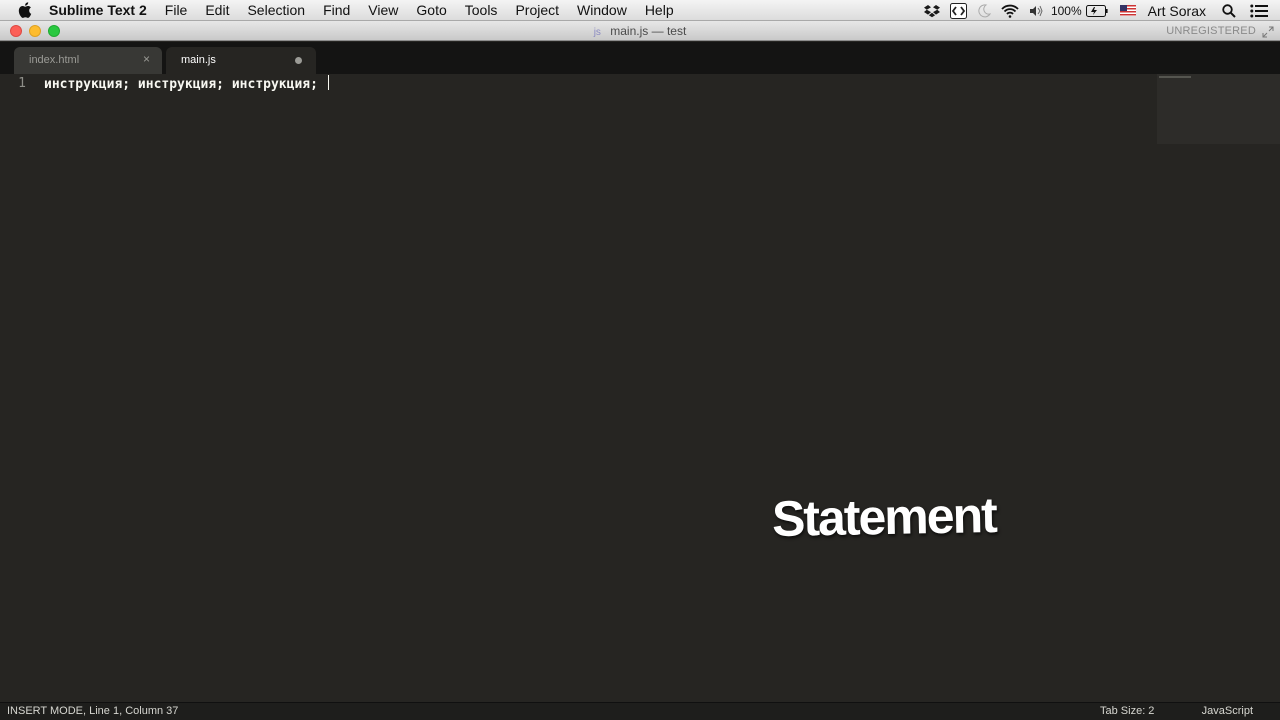 The height and width of the screenshot is (720, 1280). I want to click on tab-strip: index.html × main.js, so click(640, 58).